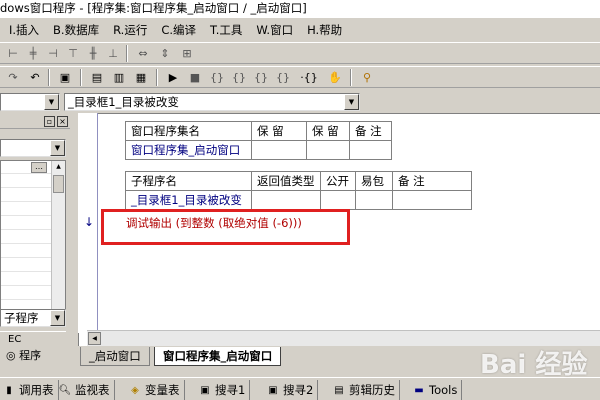 This screenshot has width=600, height=400. Describe the element at coordinates (33, 148) in the screenshot. I see `panel-combo: ▼` at that location.